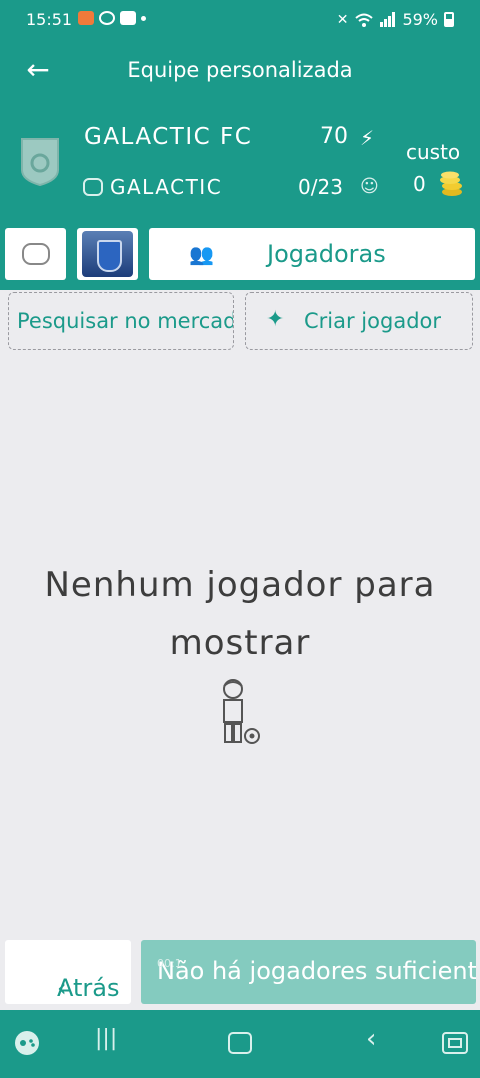 The height and width of the screenshot is (1078, 480). I want to click on play-store-icon, so click(128, 18).